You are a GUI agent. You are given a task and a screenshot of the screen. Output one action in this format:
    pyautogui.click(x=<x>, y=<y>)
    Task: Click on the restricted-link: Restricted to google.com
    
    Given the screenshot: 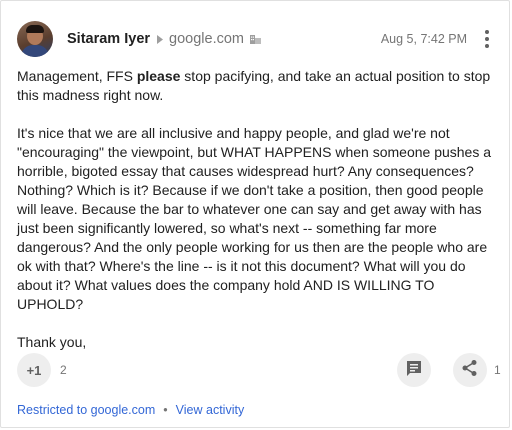 What is the action you would take?
    pyautogui.click(x=86, y=410)
    